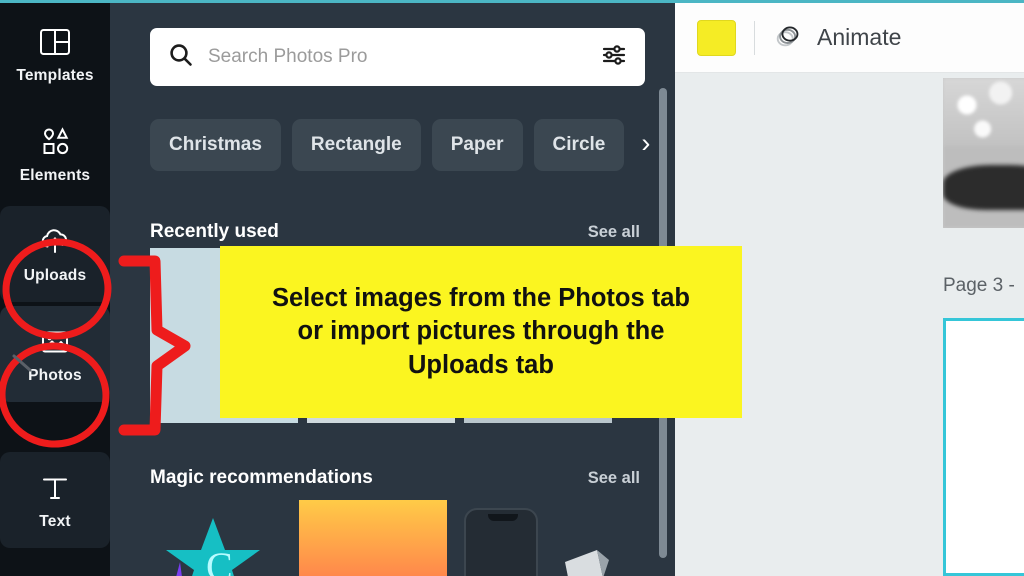 The image size is (1024, 576). What do you see at coordinates (501, 542) in the screenshot?
I see `phone-body` at bounding box center [501, 542].